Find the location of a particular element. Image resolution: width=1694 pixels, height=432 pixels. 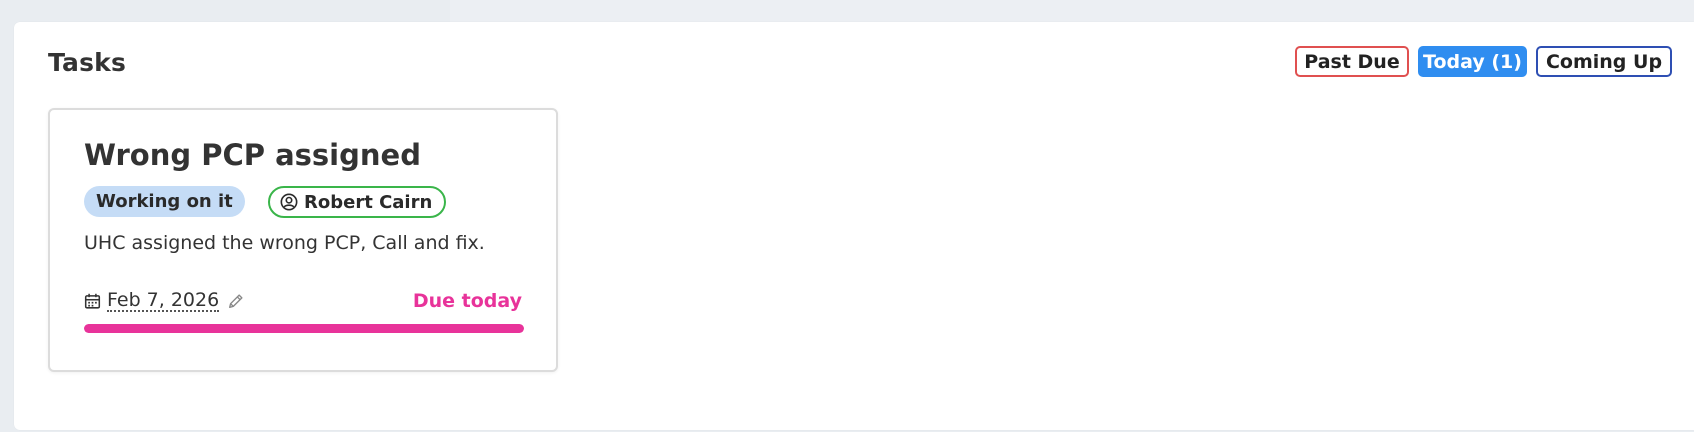

assignee-badge: Robert Cairn is located at coordinates (357, 202).